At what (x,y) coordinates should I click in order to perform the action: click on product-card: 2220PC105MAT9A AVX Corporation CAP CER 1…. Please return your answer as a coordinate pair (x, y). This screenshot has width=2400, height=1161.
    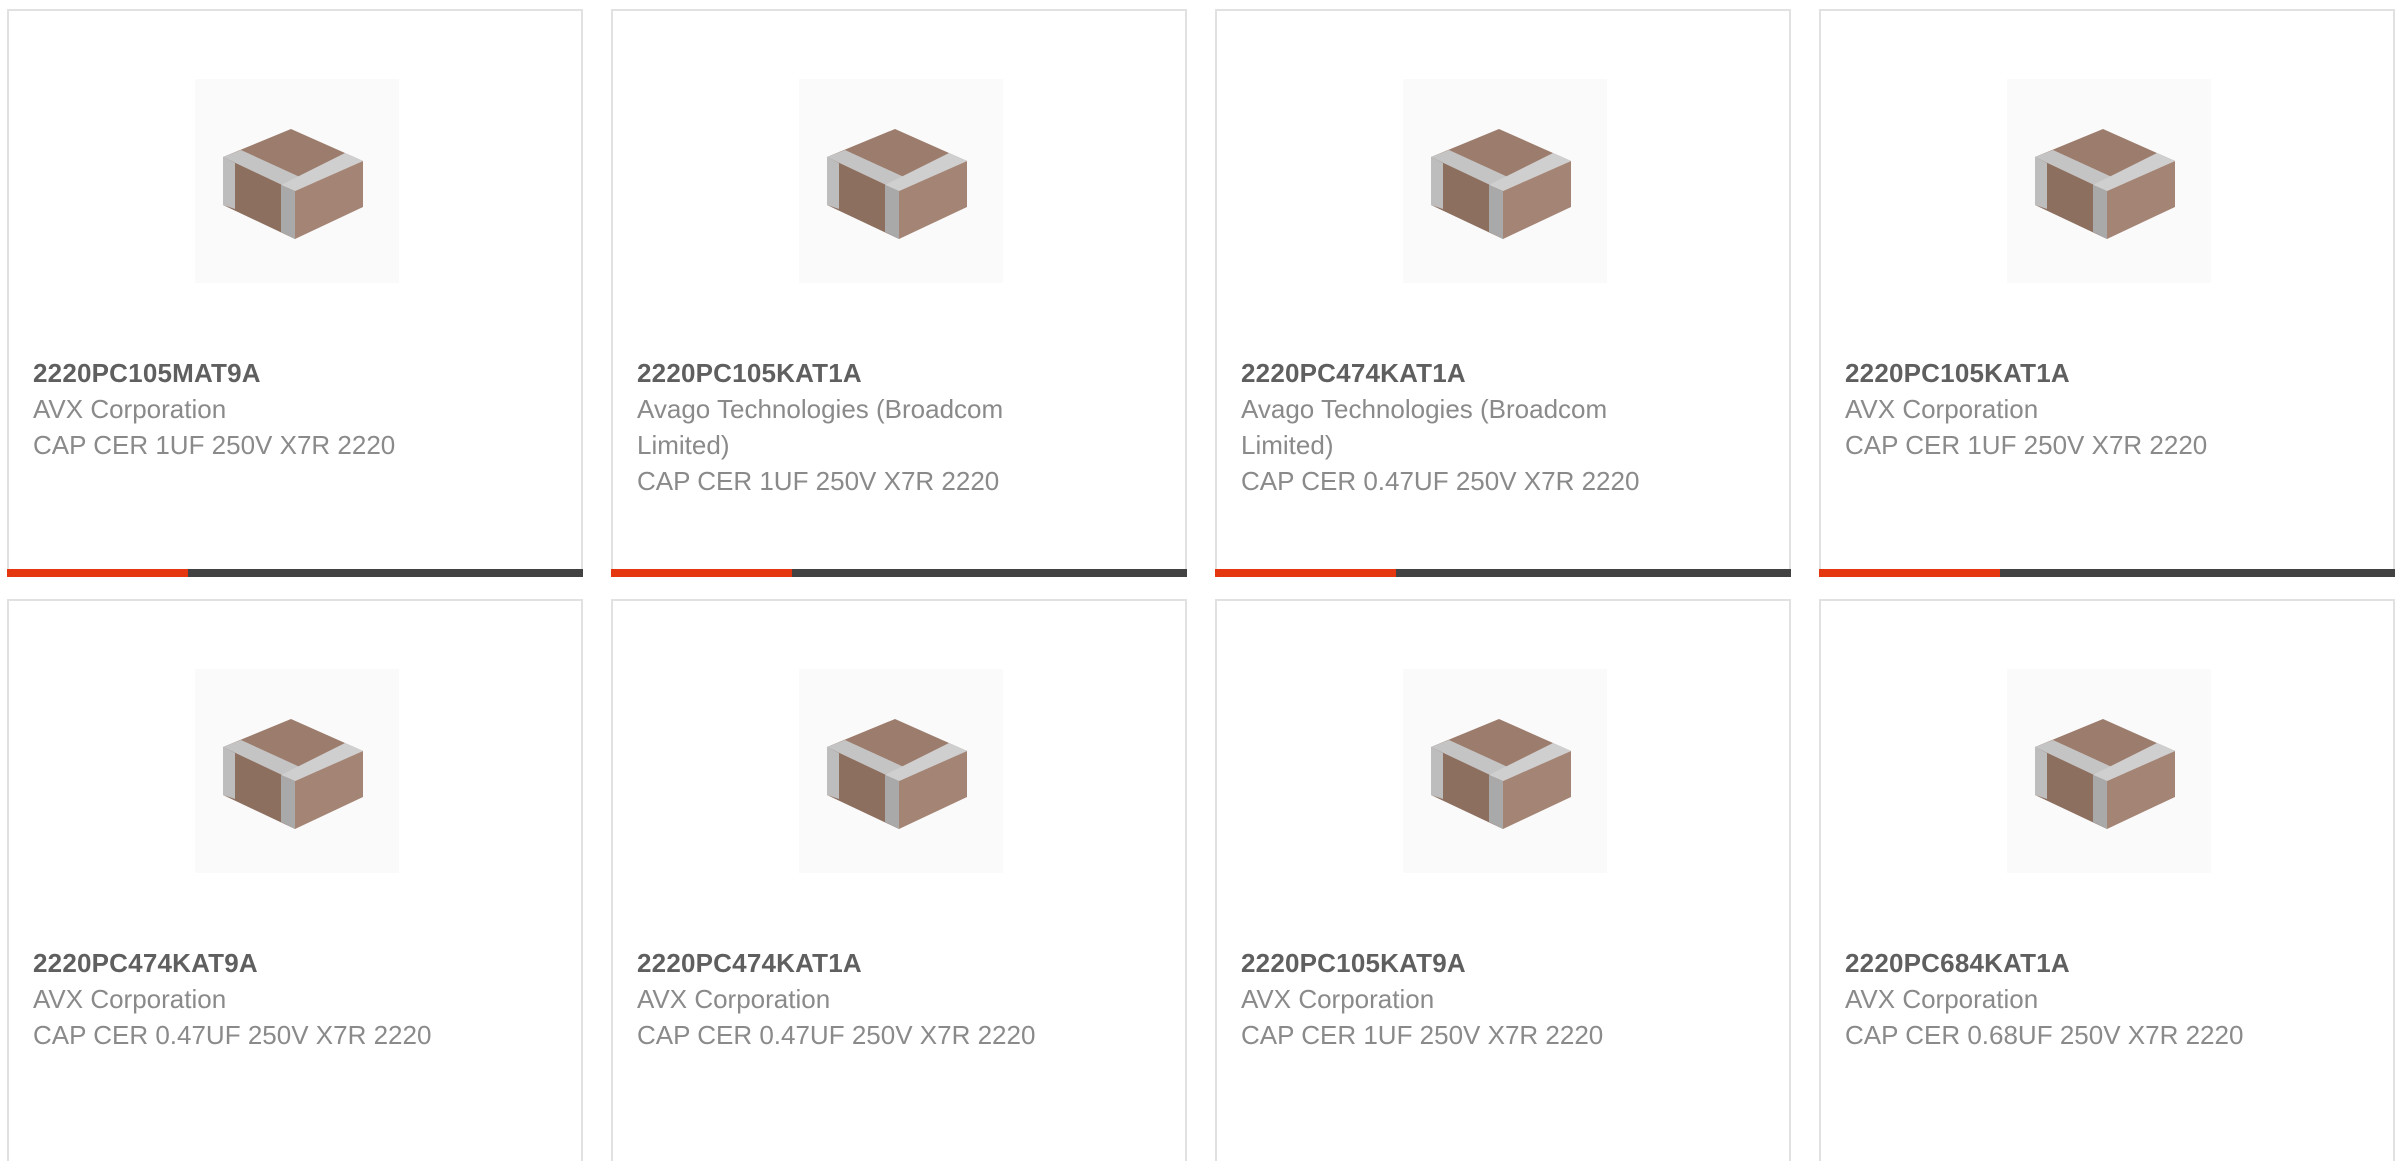
    Looking at the image, I should click on (295, 293).